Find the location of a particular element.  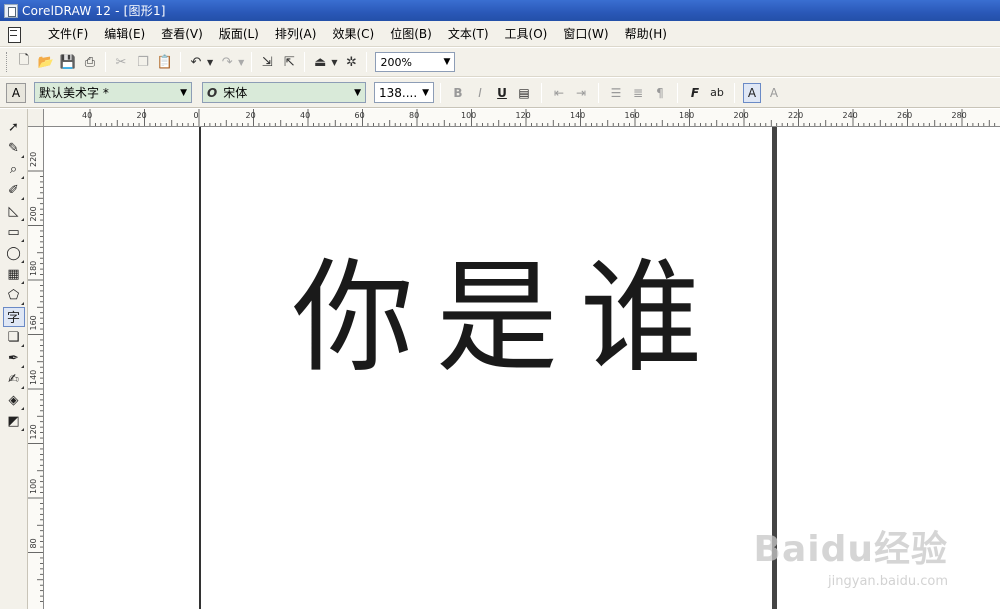

pick-tool-icon: ➚ is located at coordinates (14, 128).